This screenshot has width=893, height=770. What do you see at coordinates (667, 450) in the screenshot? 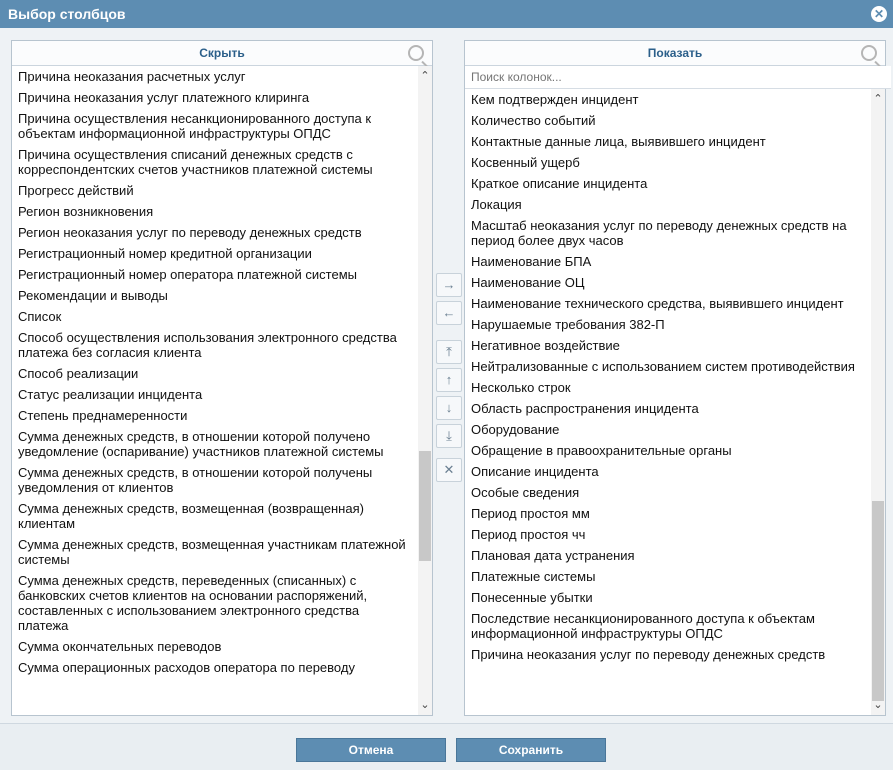
I see `list-item: Обращение в правоохранительные органы` at bounding box center [667, 450].